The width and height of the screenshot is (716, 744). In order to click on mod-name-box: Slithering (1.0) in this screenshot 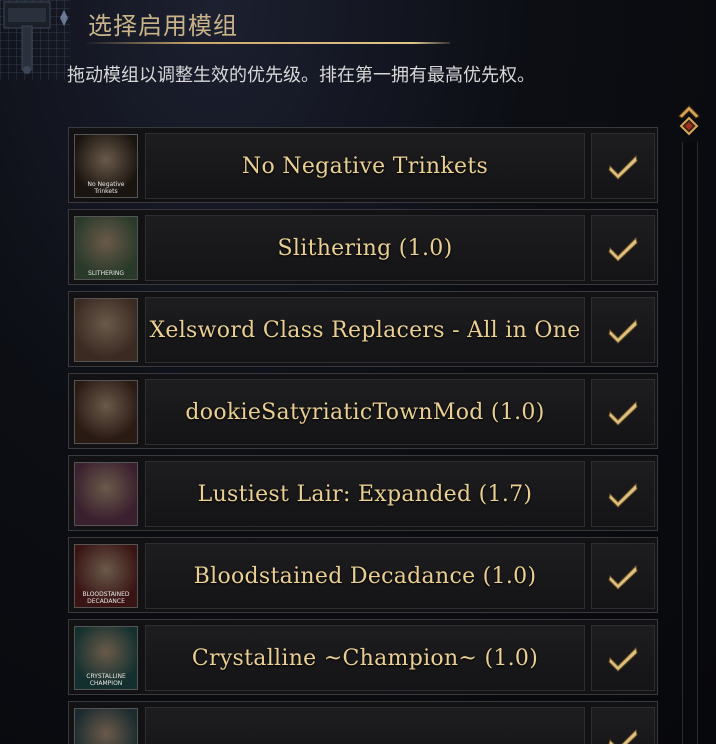, I will do `click(365, 248)`.